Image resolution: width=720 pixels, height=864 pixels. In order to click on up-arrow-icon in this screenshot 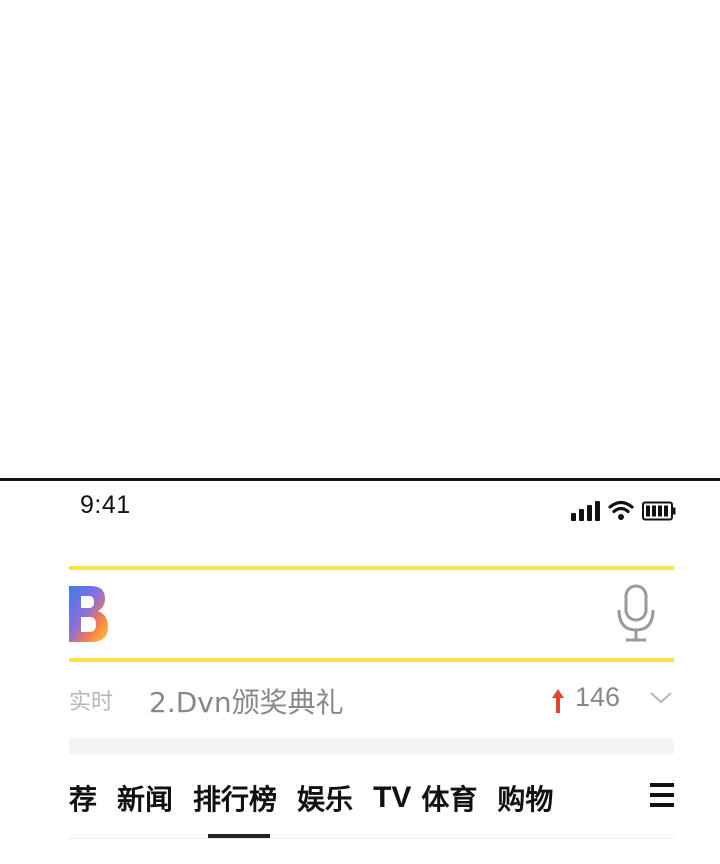, I will do `click(558, 701)`.